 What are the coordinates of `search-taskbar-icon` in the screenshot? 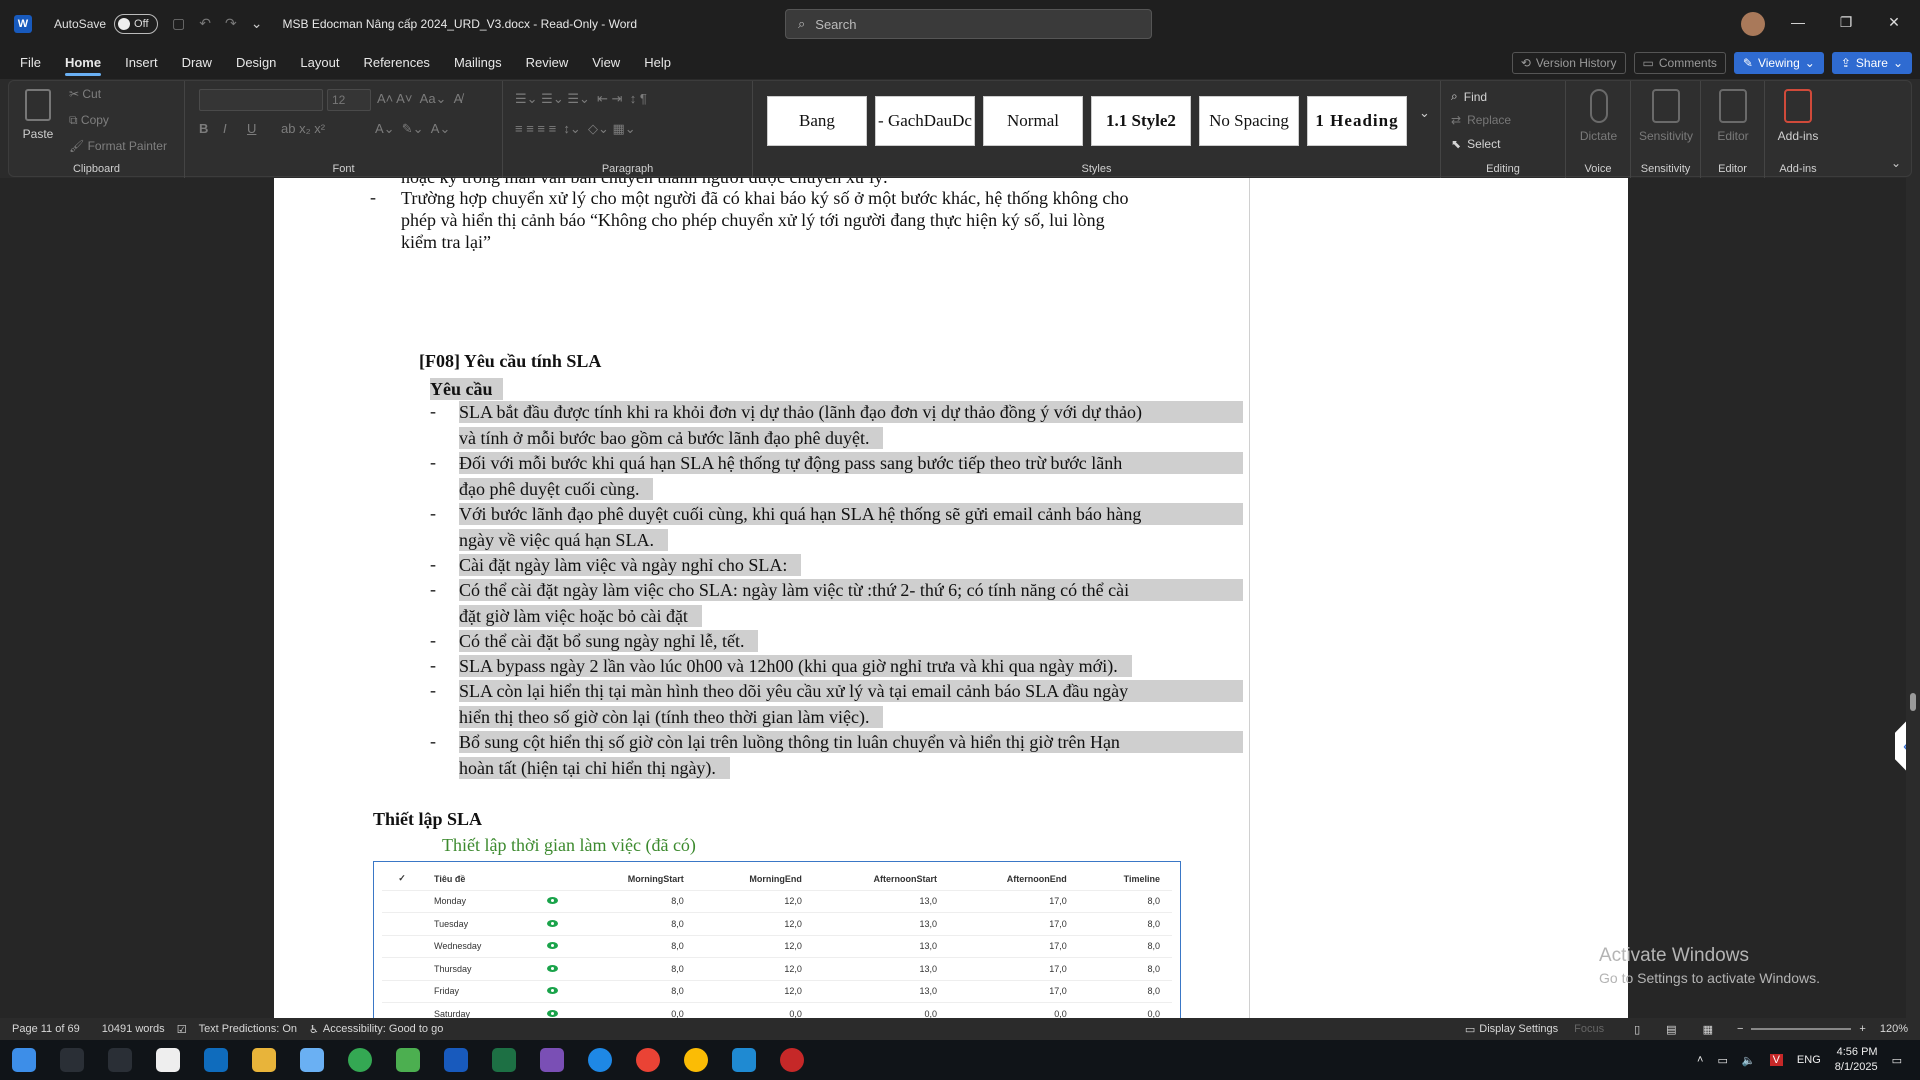 It's located at (72, 1060).